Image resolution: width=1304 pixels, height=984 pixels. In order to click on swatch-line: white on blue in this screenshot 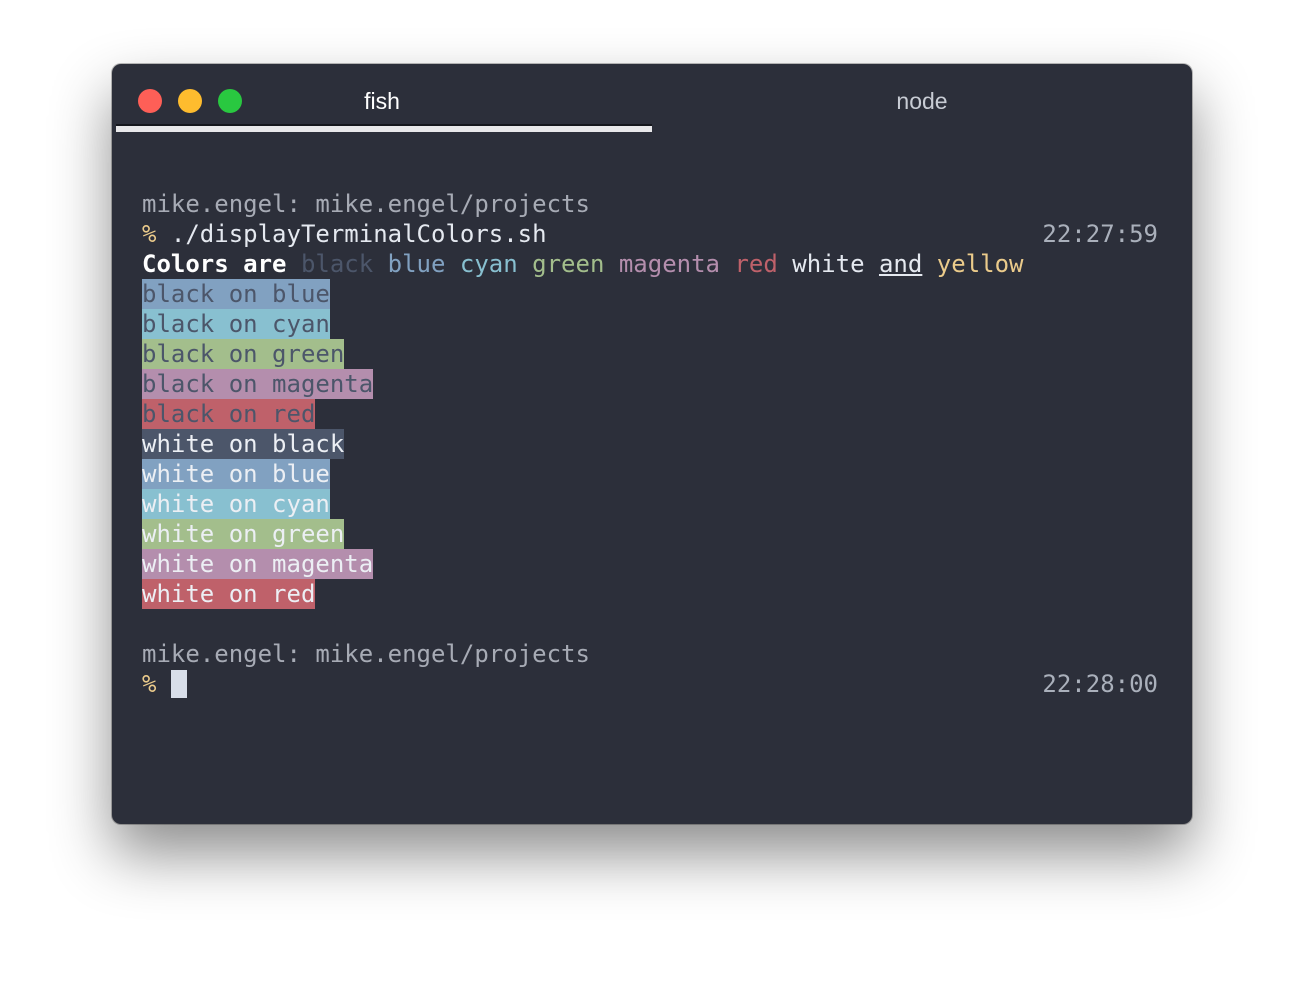, I will do `click(647, 474)`.